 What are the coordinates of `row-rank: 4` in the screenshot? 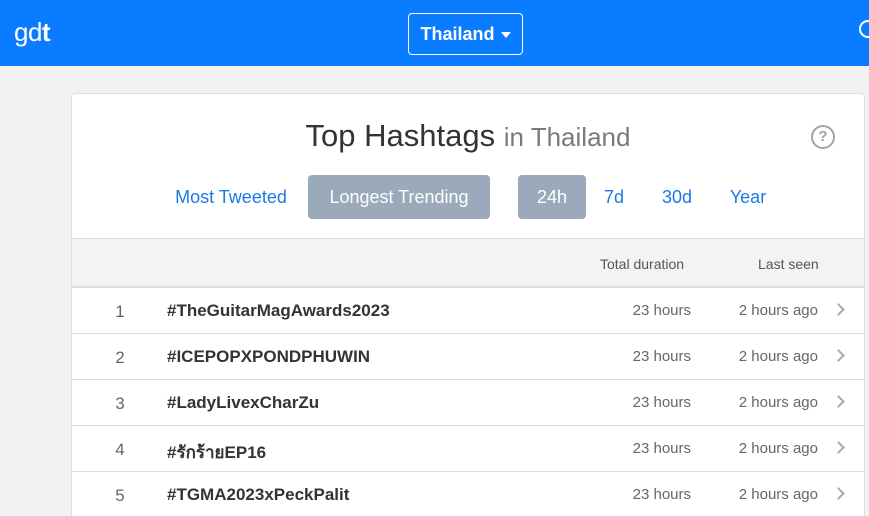 It's located at (120, 449).